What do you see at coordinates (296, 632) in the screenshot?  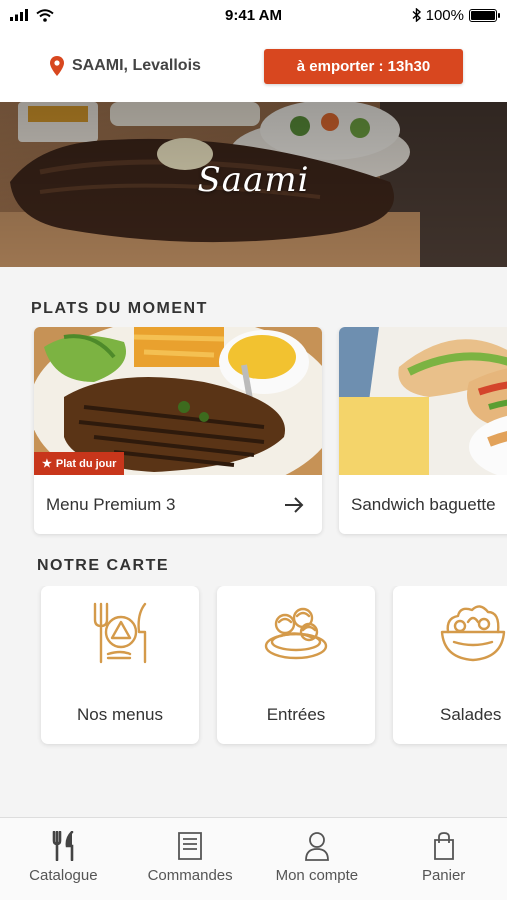 I see `starter-platter-icon` at bounding box center [296, 632].